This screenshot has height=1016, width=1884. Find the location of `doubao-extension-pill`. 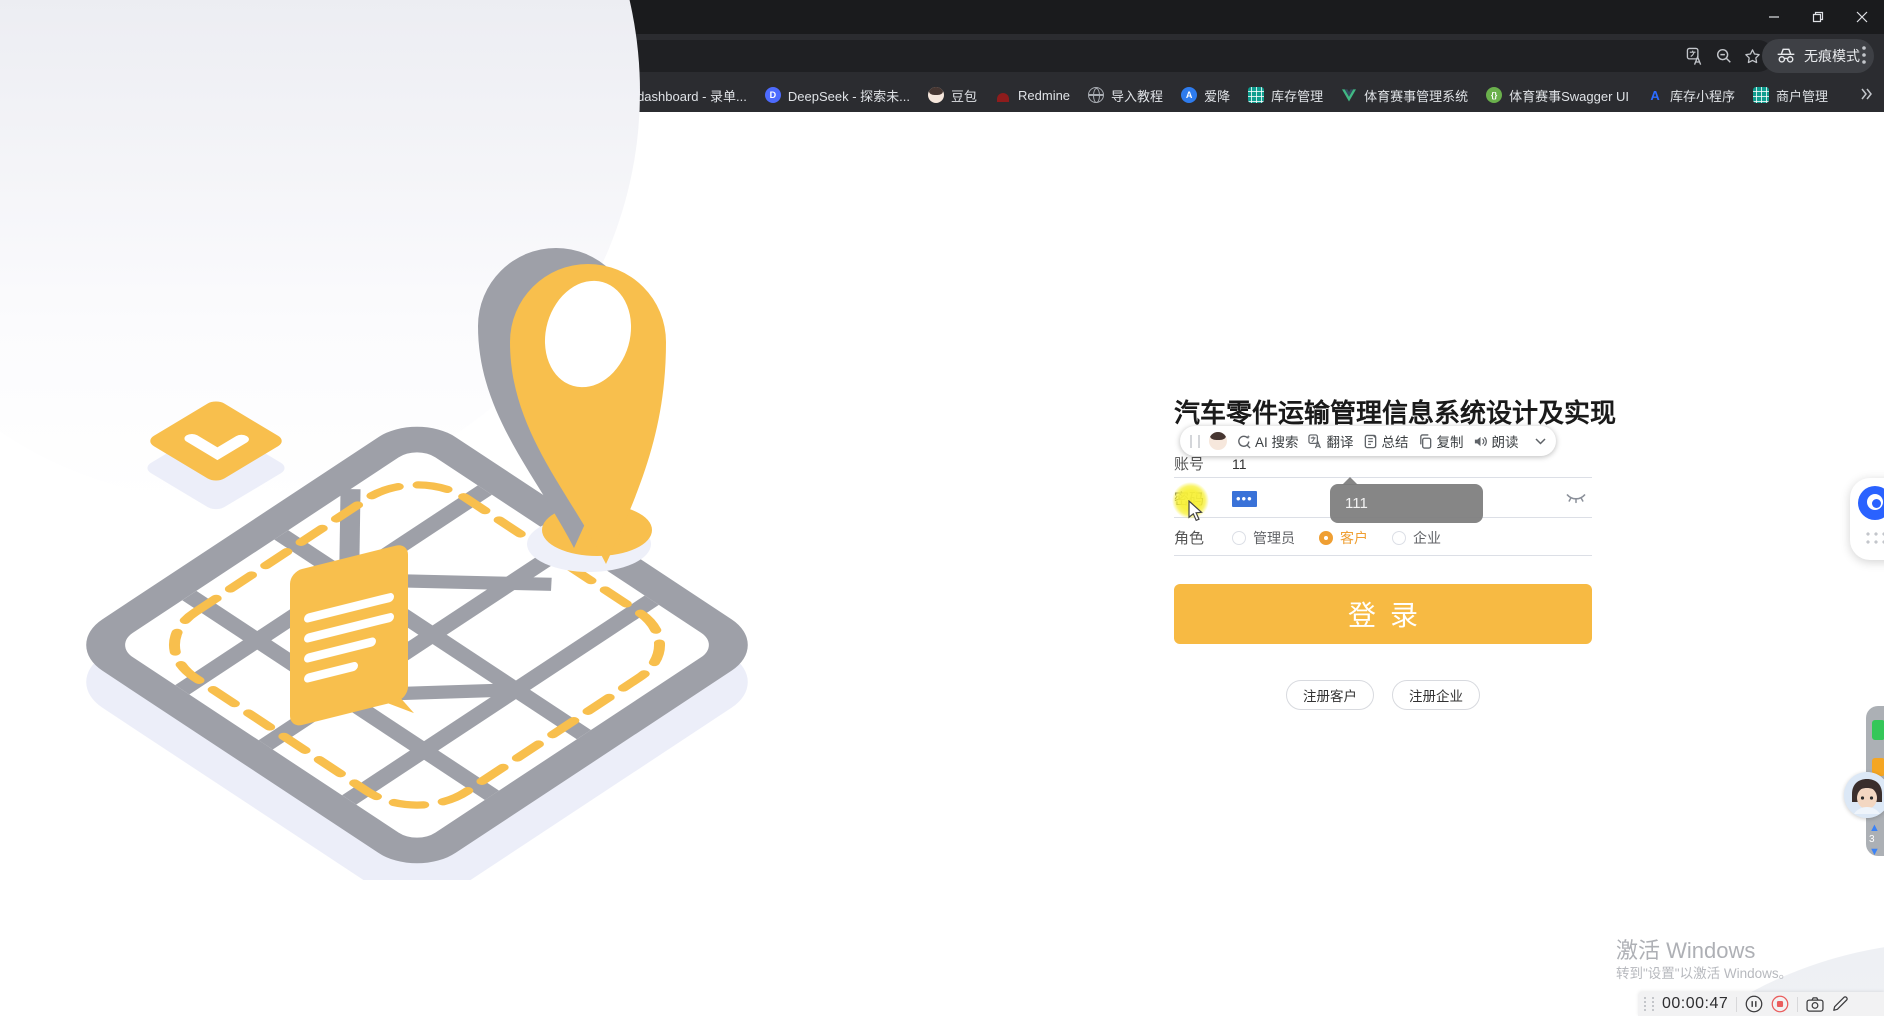

doubao-extension-pill is located at coordinates (1867, 519).